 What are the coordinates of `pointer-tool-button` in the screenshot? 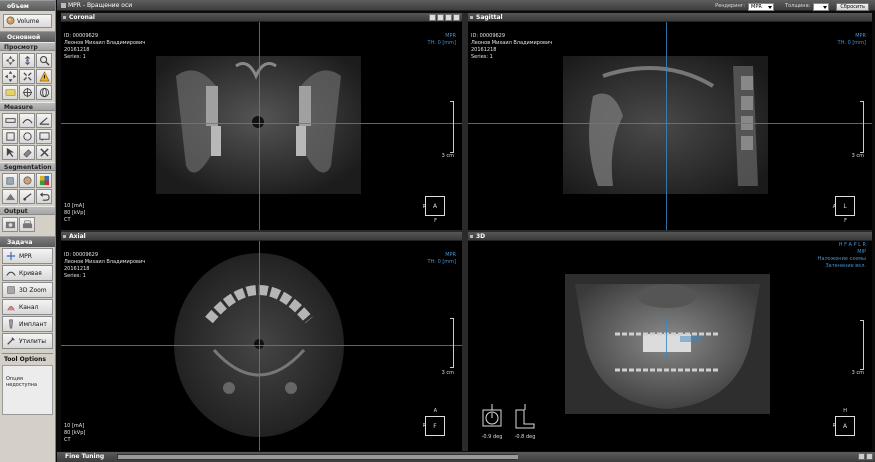 It's located at (10, 152).